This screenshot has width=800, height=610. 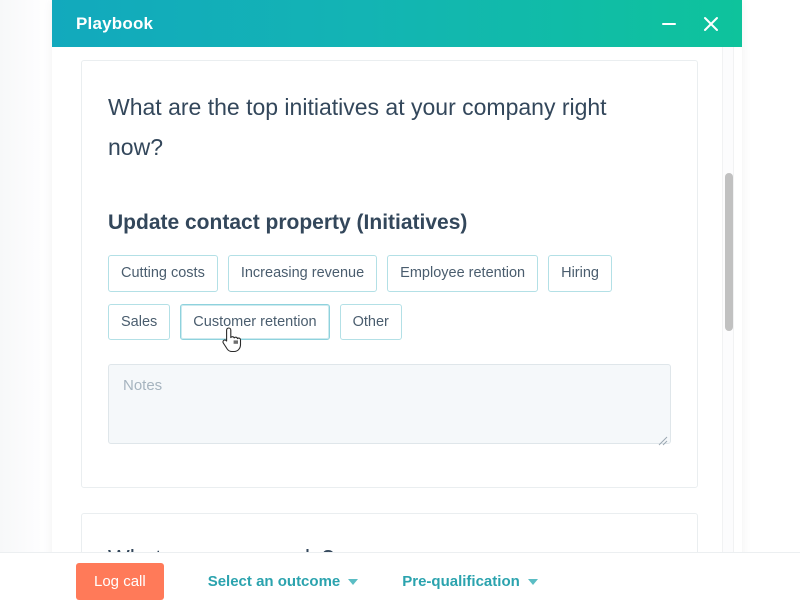 What do you see at coordinates (580, 273) in the screenshot?
I see `option-chip-hiring: Hiring` at bounding box center [580, 273].